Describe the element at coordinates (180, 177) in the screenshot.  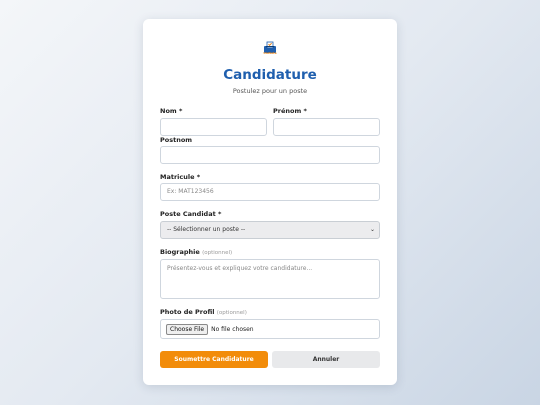
I see `matricule-label: Matricule *` at that location.